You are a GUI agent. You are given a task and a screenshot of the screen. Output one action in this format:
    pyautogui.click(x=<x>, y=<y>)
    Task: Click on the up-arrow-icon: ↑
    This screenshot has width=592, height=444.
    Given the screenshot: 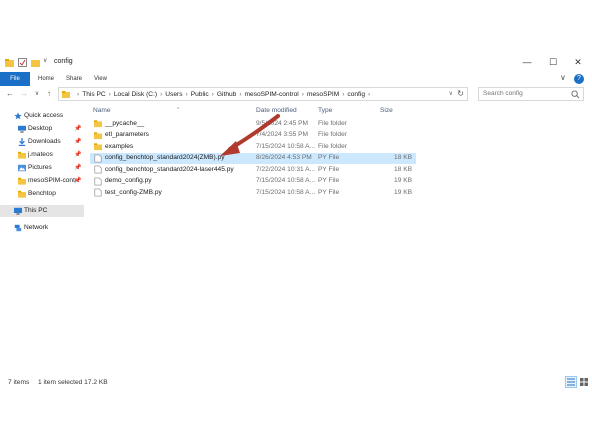 What is the action you would take?
    pyautogui.click(x=49, y=94)
    